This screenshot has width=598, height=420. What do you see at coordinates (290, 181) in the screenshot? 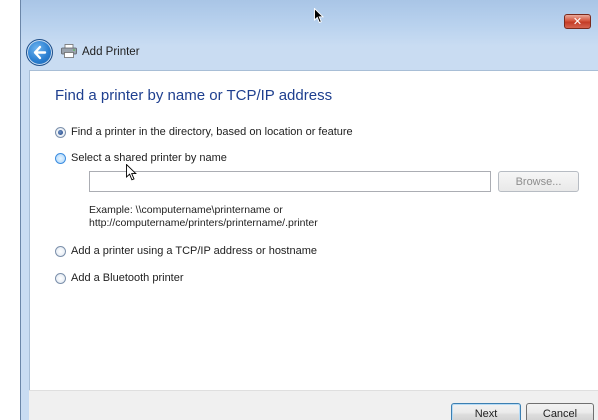
I see `shared-printer-name-input` at bounding box center [290, 181].